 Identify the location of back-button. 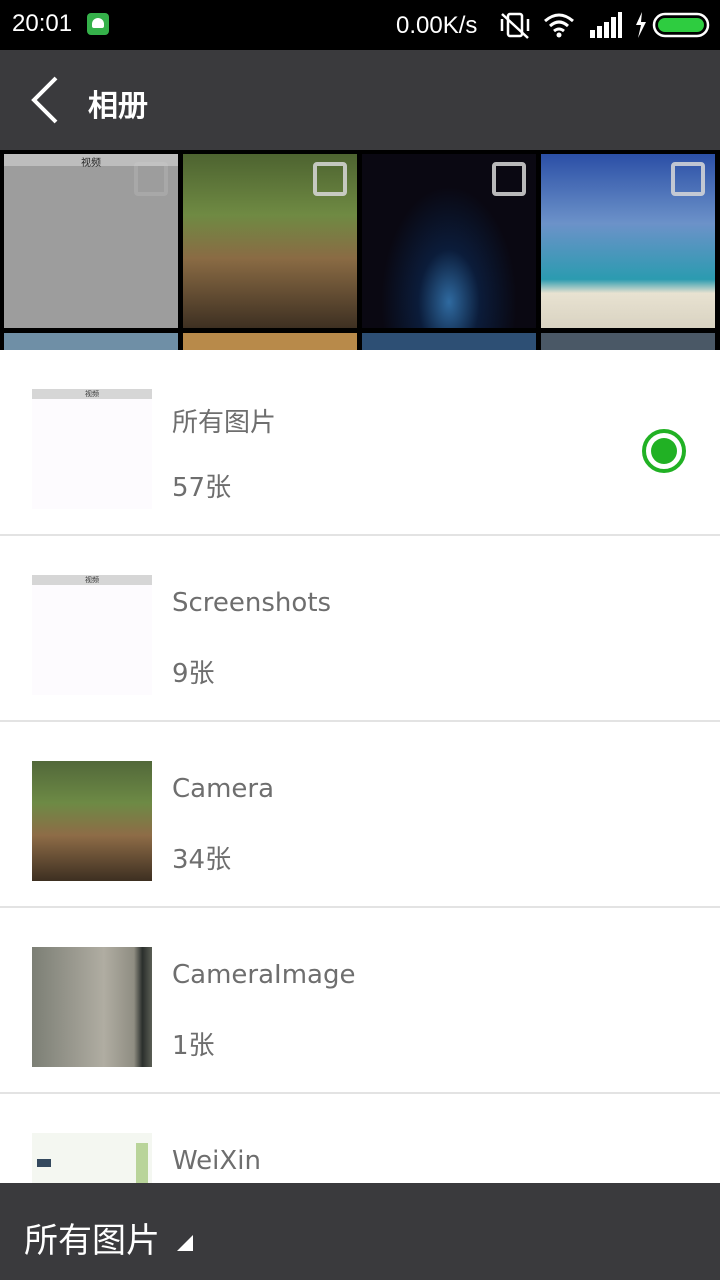
(48, 100).